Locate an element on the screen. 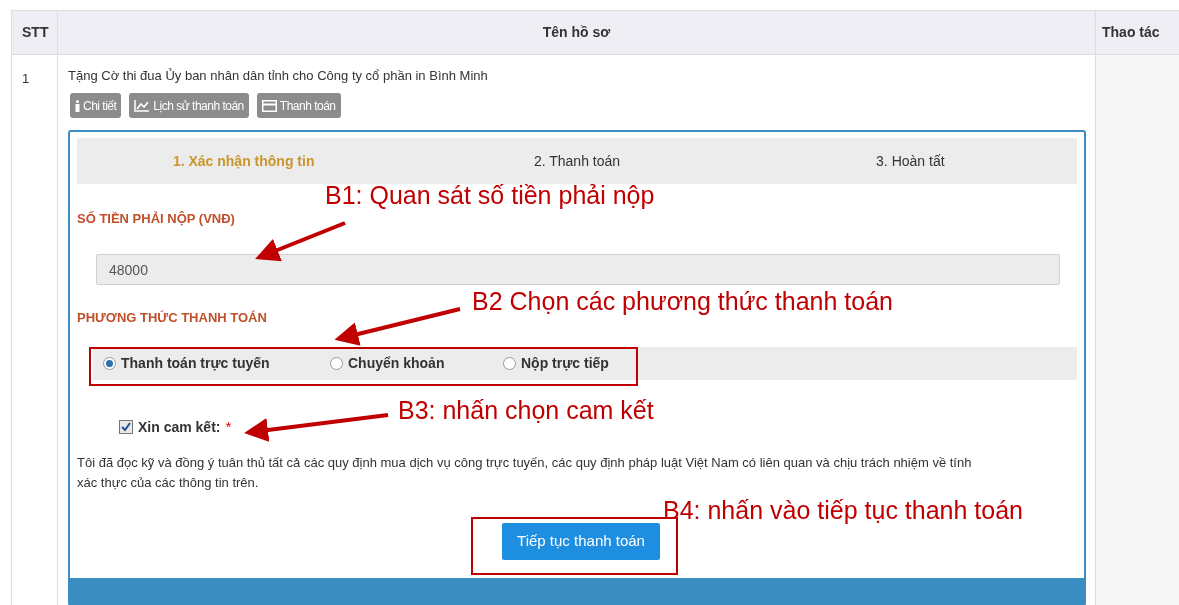  annotation-text: B1: Quan sát số tiền phải nộp is located at coordinates (490, 195).